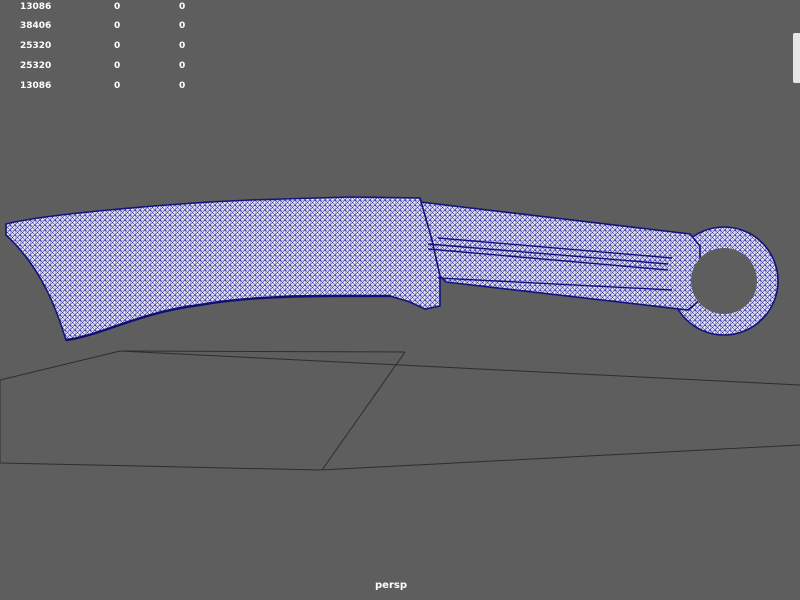 This screenshot has width=800, height=600. I want to click on hud-row: 38406 0 0, so click(100, 26).